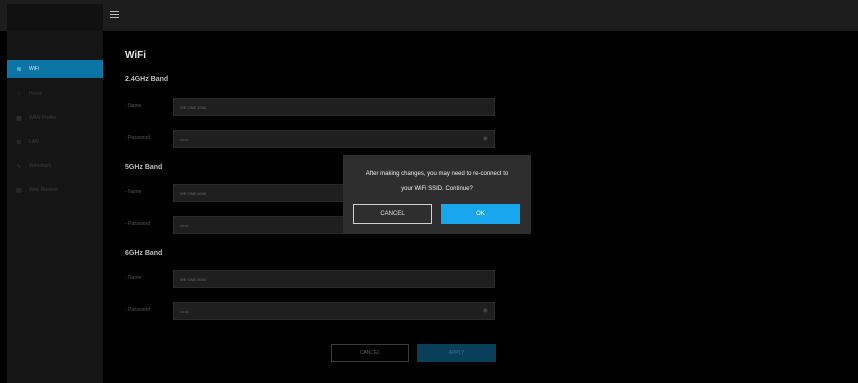  I want to click on wifi-icon: ≋, so click(19, 69).